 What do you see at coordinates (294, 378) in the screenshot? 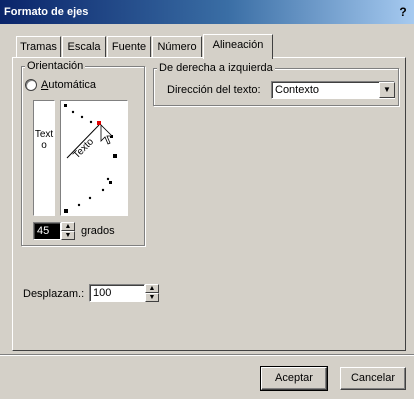
I see `ok-button: Aceptar` at bounding box center [294, 378].